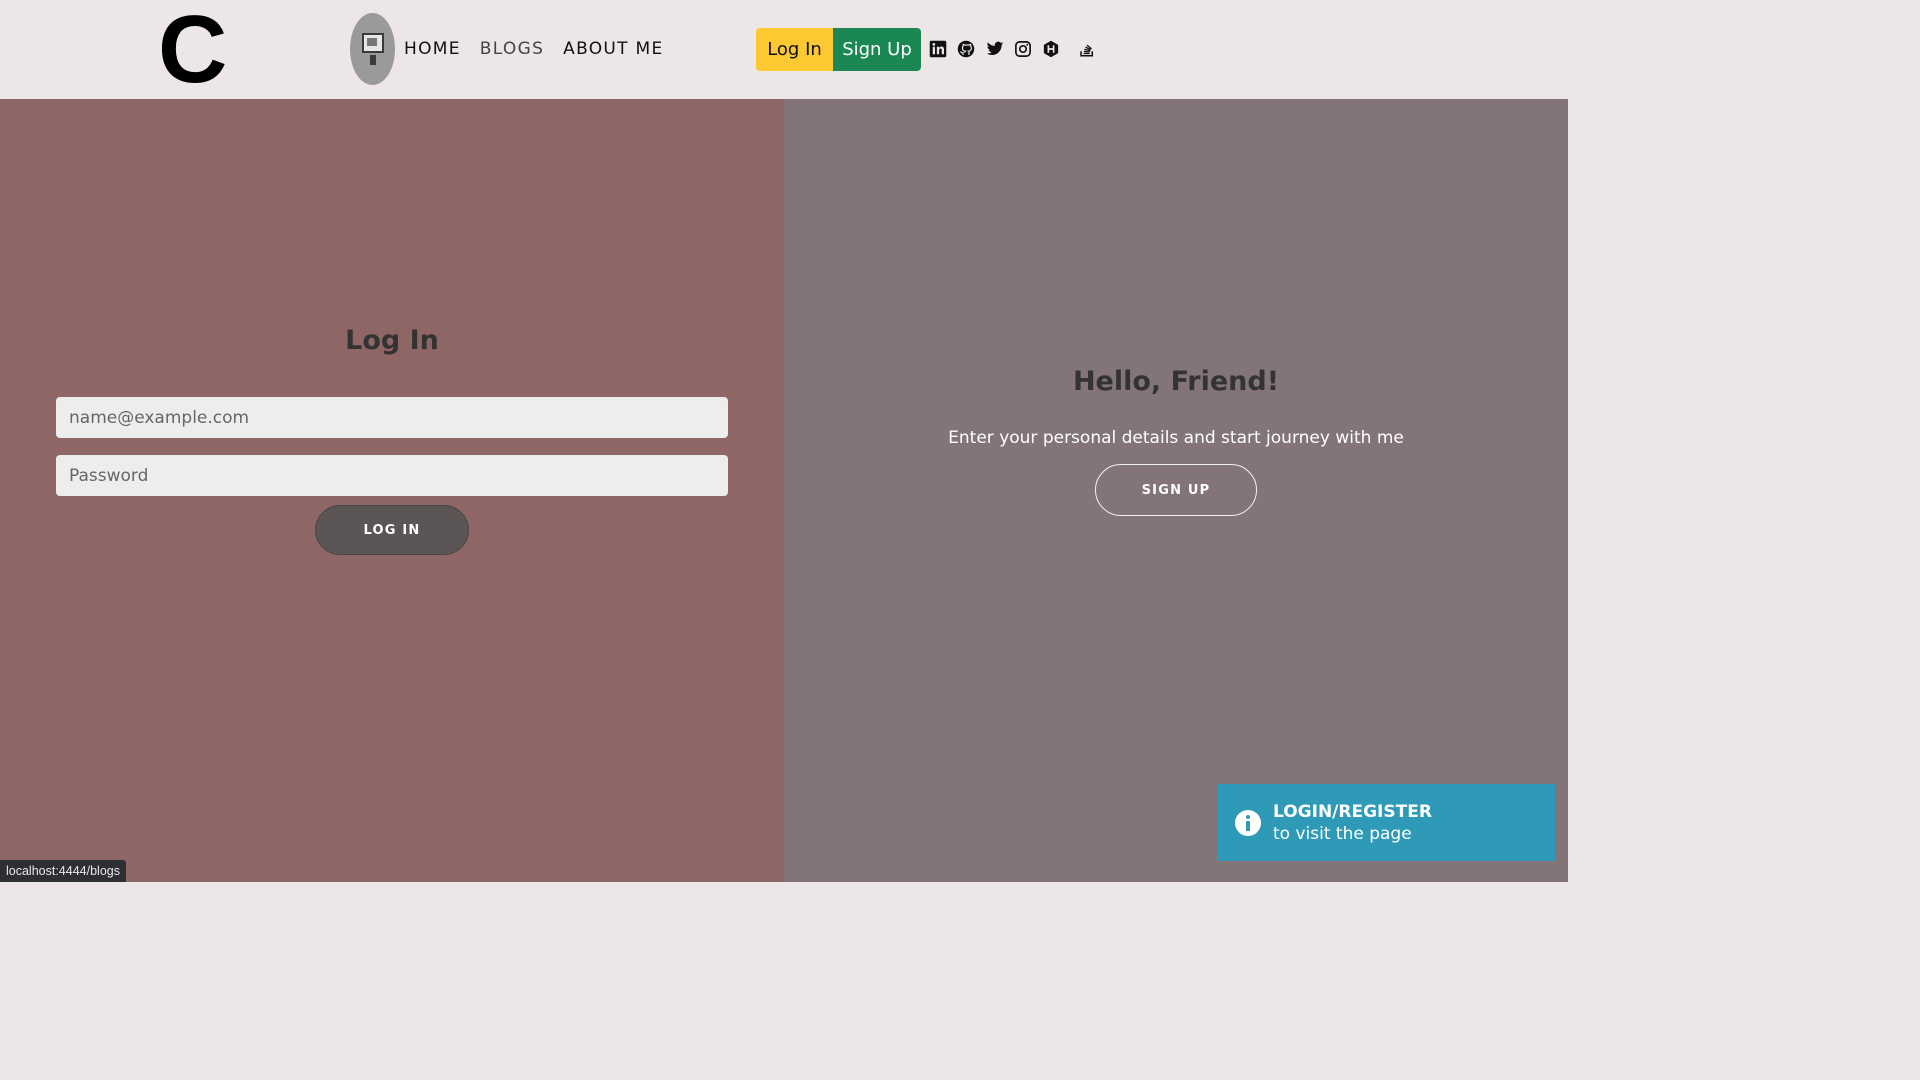 The height and width of the screenshot is (1080, 1920). Describe the element at coordinates (392, 340) in the screenshot. I see `login-title: Log In` at that location.